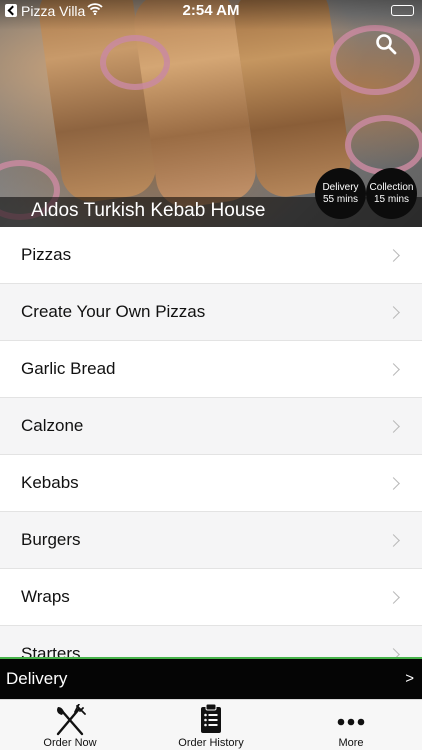 Image resolution: width=422 pixels, height=750 pixels. I want to click on status-time: 2:54 AM, so click(211, 10).